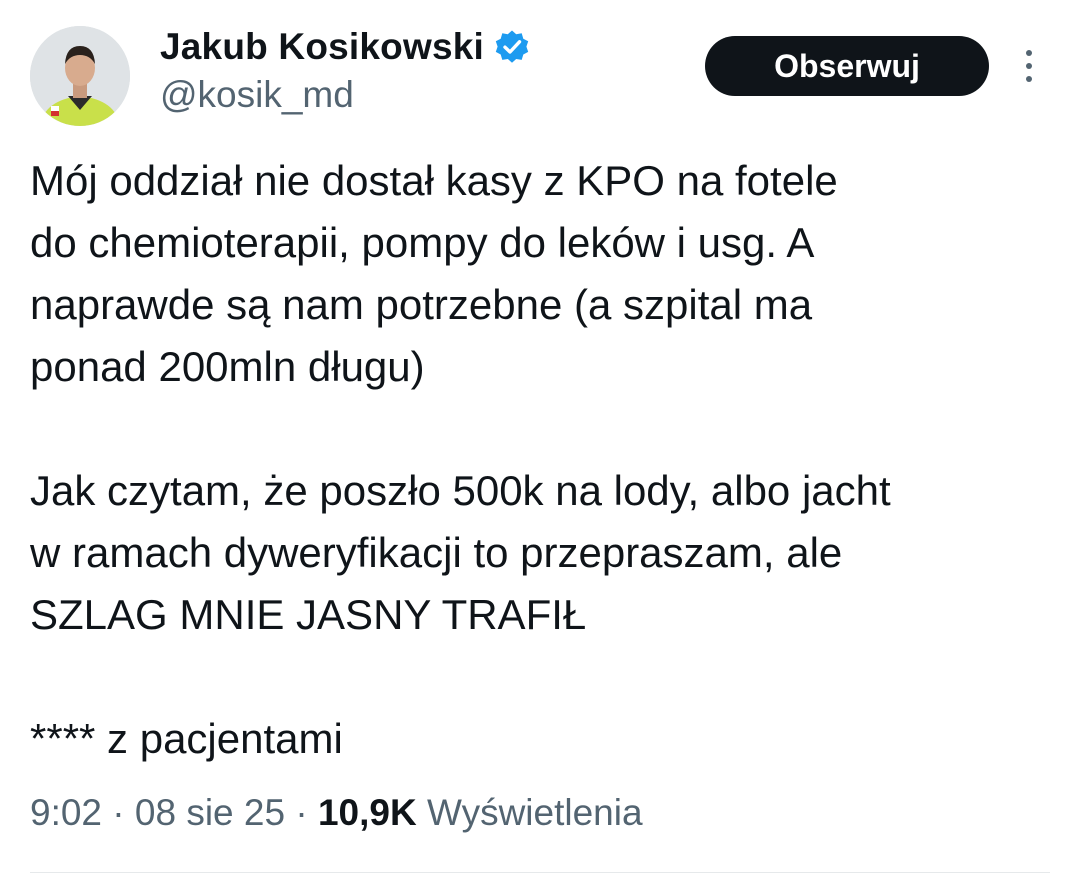 The height and width of the screenshot is (890, 1080). I want to click on avatar-photo, so click(80, 76).